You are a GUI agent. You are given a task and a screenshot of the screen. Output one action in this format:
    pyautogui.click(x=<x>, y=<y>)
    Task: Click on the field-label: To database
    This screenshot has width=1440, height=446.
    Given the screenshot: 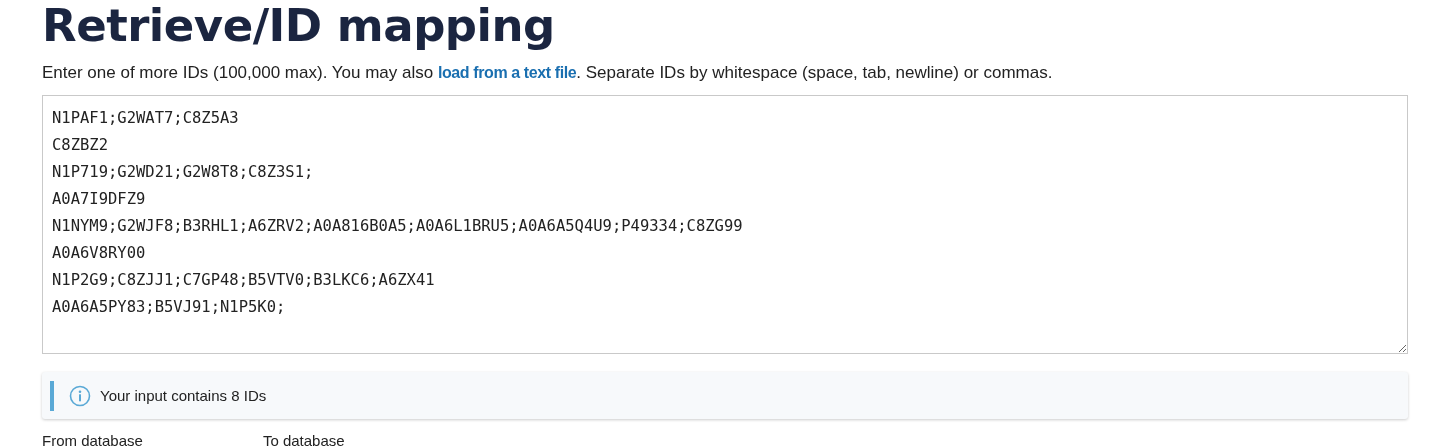 What is the action you would take?
    pyautogui.click(x=303, y=439)
    